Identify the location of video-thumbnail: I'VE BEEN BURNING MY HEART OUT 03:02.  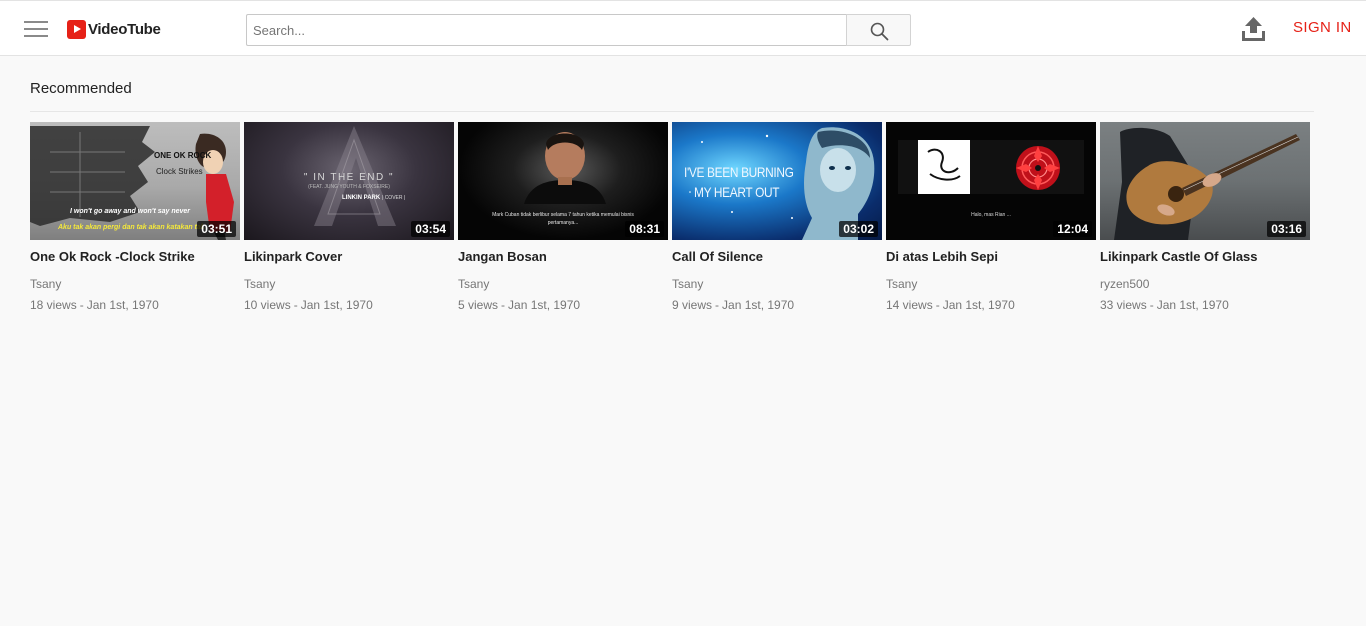
(777, 181).